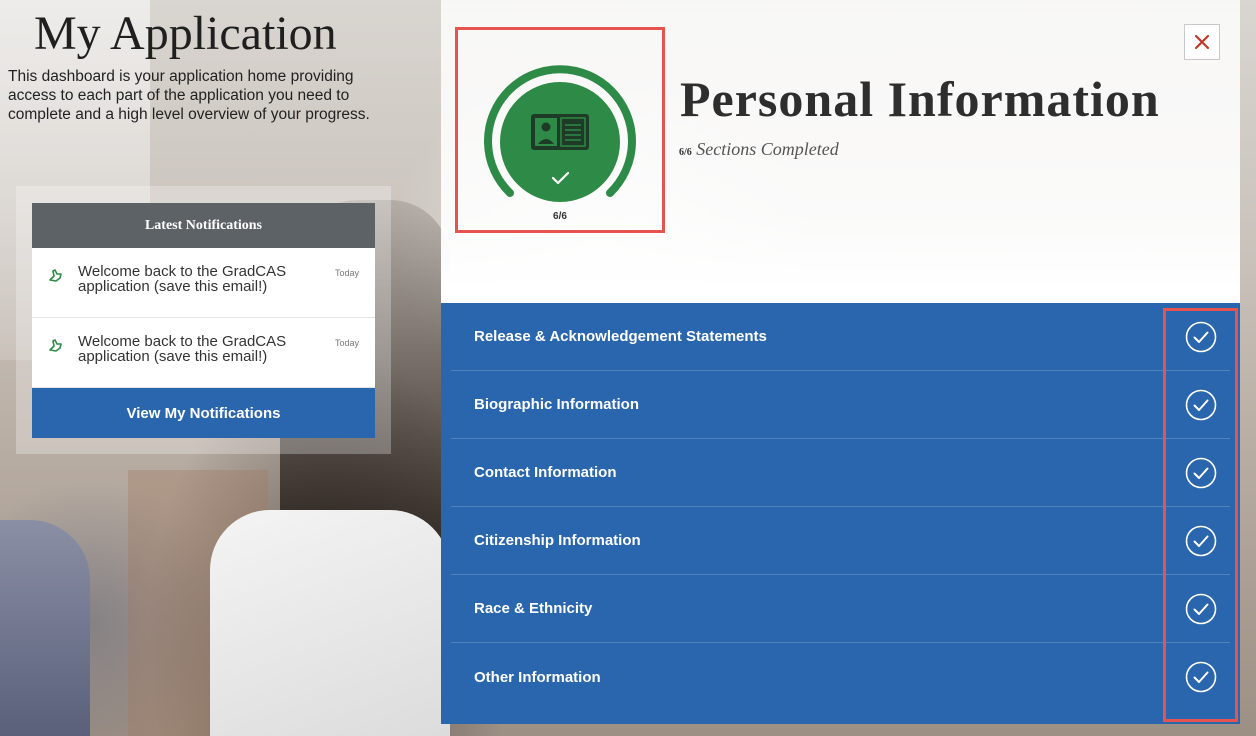 The width and height of the screenshot is (1256, 736). What do you see at coordinates (620, 336) in the screenshot?
I see `section-row-label: Release & Acknowledgement Statements` at bounding box center [620, 336].